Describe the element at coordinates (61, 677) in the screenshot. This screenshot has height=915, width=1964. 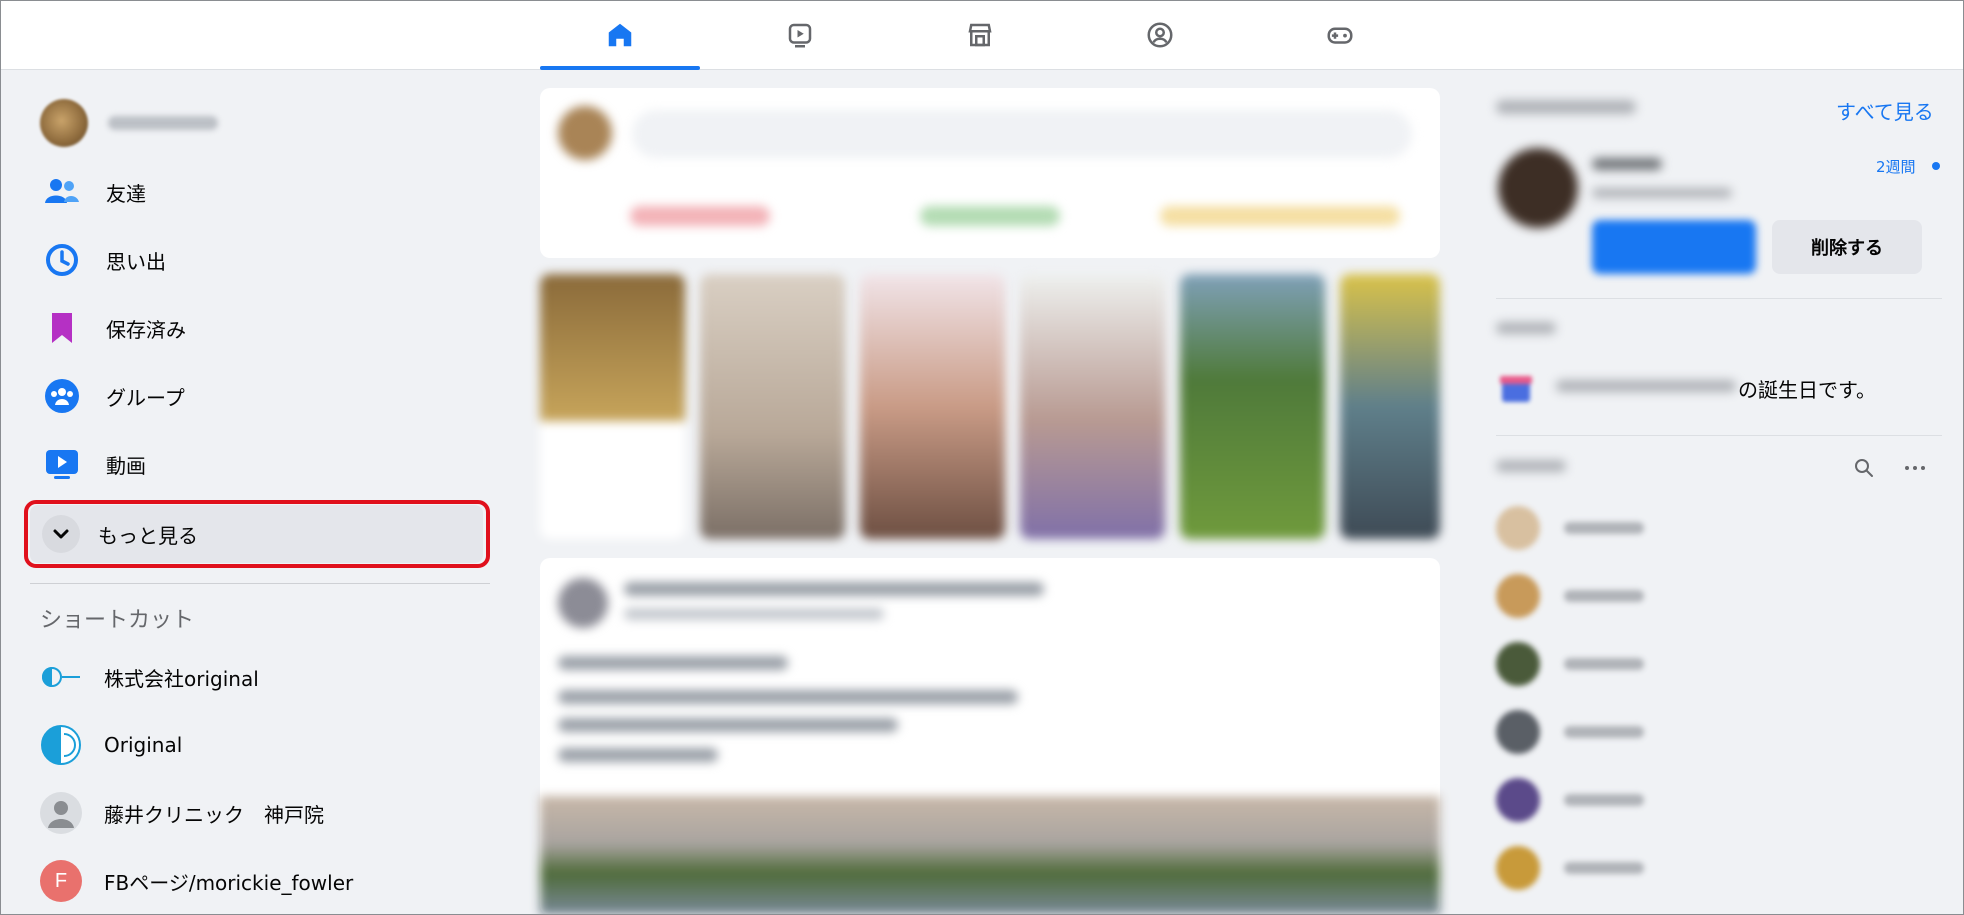
I see `original-logo-icon` at that location.